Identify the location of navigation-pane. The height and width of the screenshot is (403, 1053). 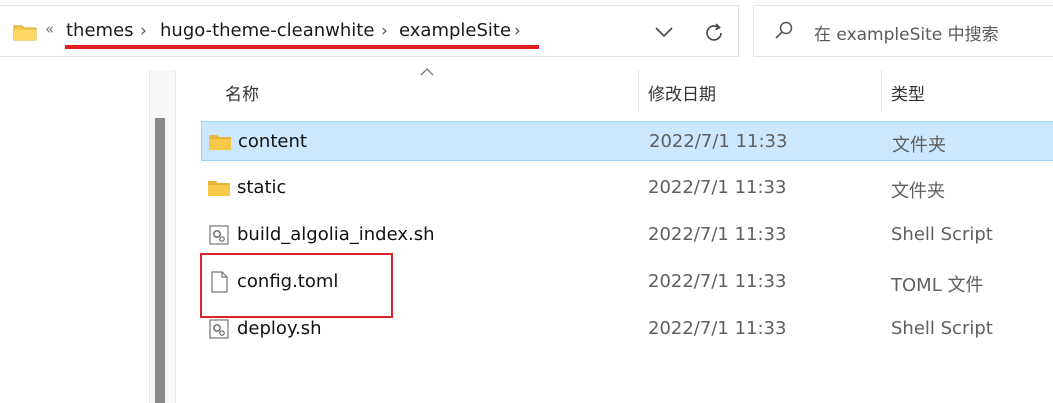
(75, 236).